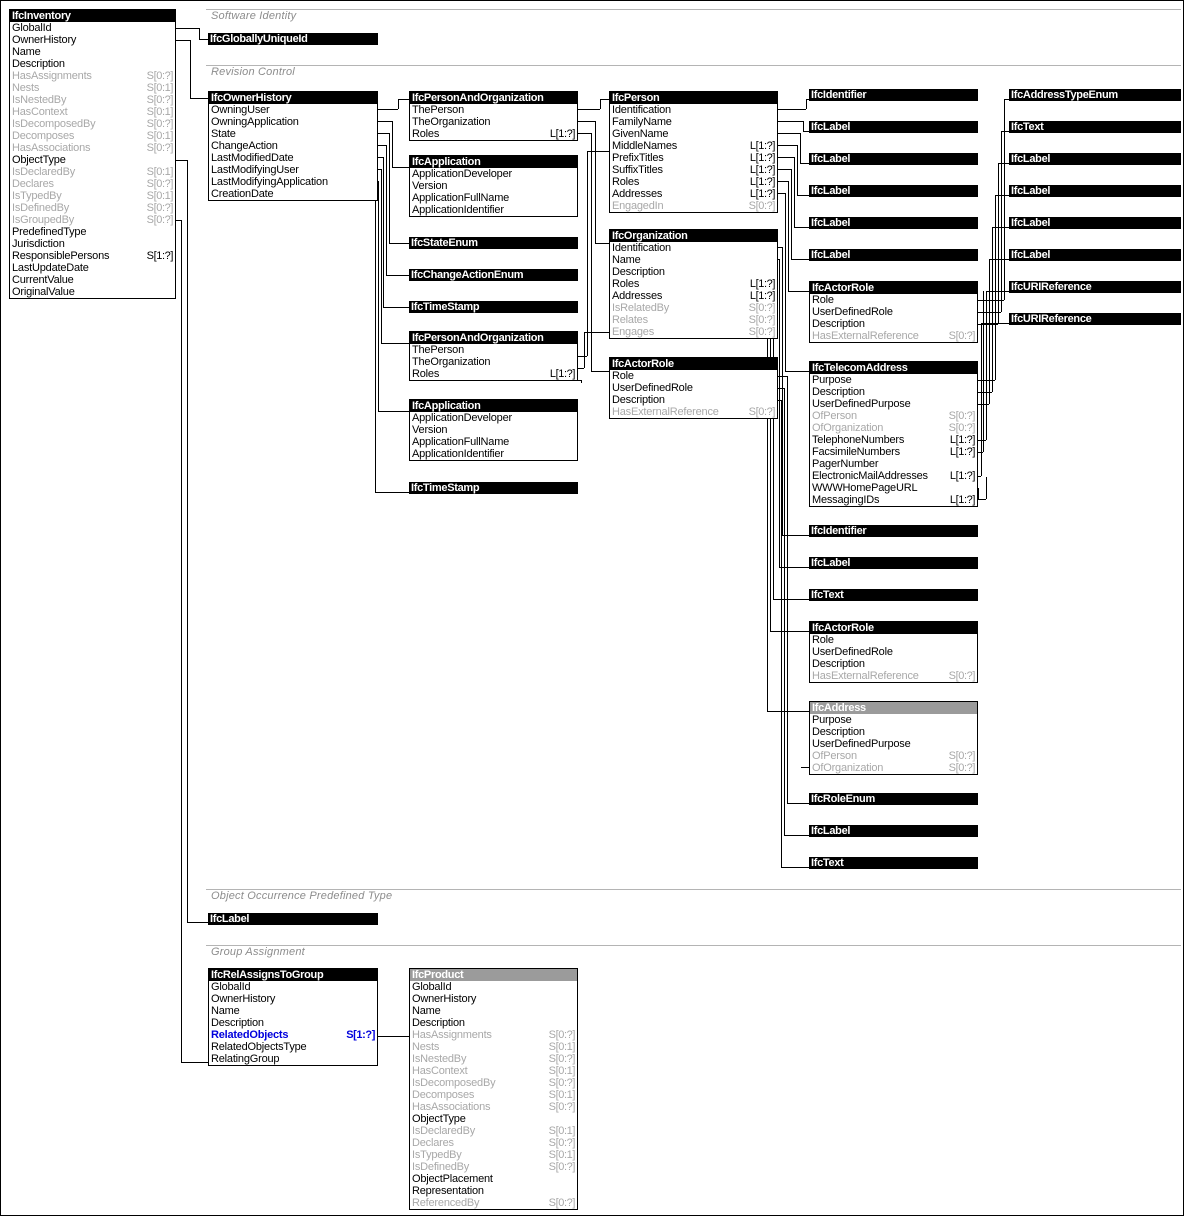 Image resolution: width=1184 pixels, height=1216 pixels. What do you see at coordinates (293, 1035) in the screenshot?
I see `attribute-row: RelatedObjects S[1:?]` at bounding box center [293, 1035].